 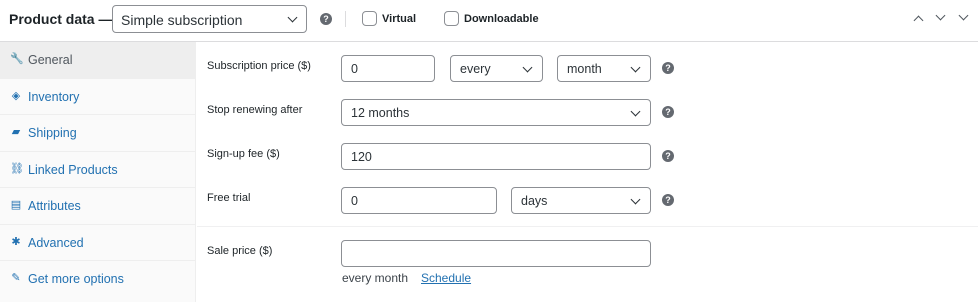 What do you see at coordinates (604, 68) in the screenshot?
I see `billing-period-select: month` at bounding box center [604, 68].